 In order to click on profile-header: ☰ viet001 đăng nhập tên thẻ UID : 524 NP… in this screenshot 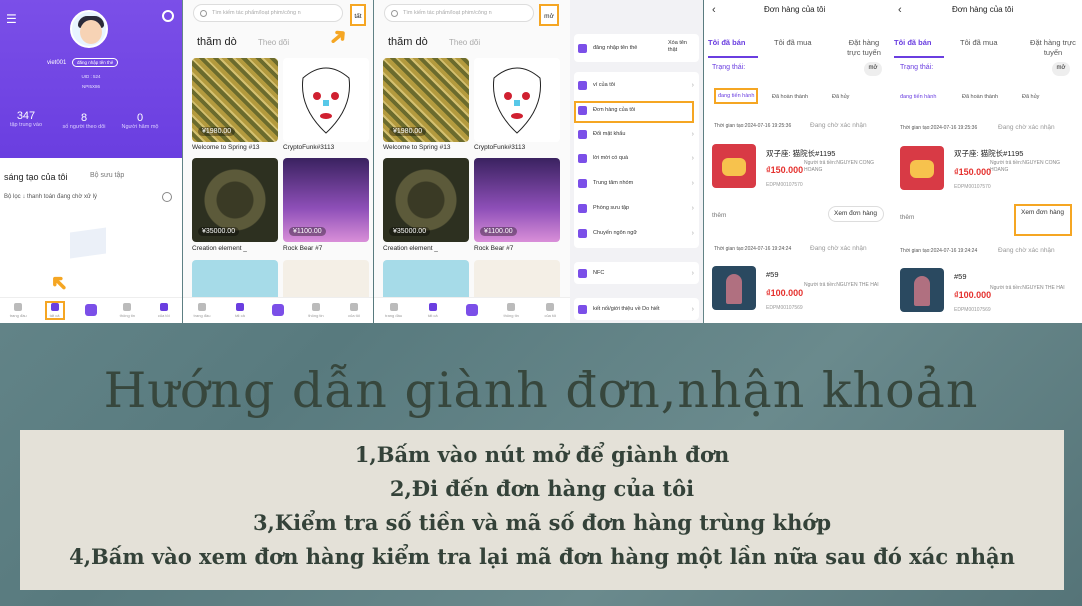, I will do `click(91, 79)`.